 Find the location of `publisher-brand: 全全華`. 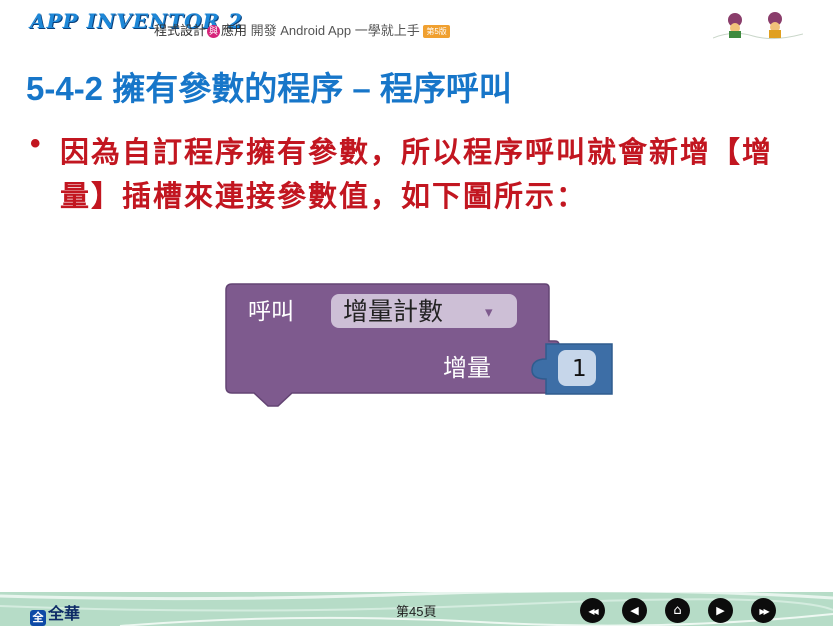

publisher-brand: 全全華 is located at coordinates (55, 613).